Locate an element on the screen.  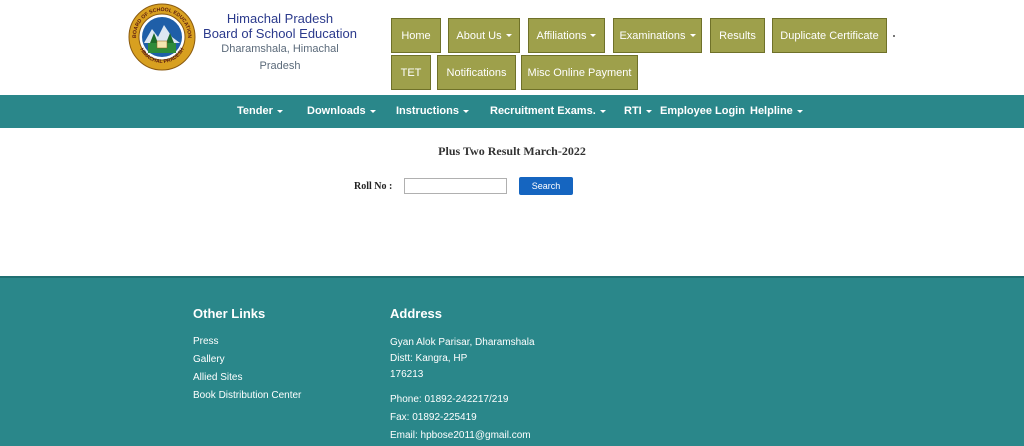
nav-notifications-button: Notifications is located at coordinates (476, 72).